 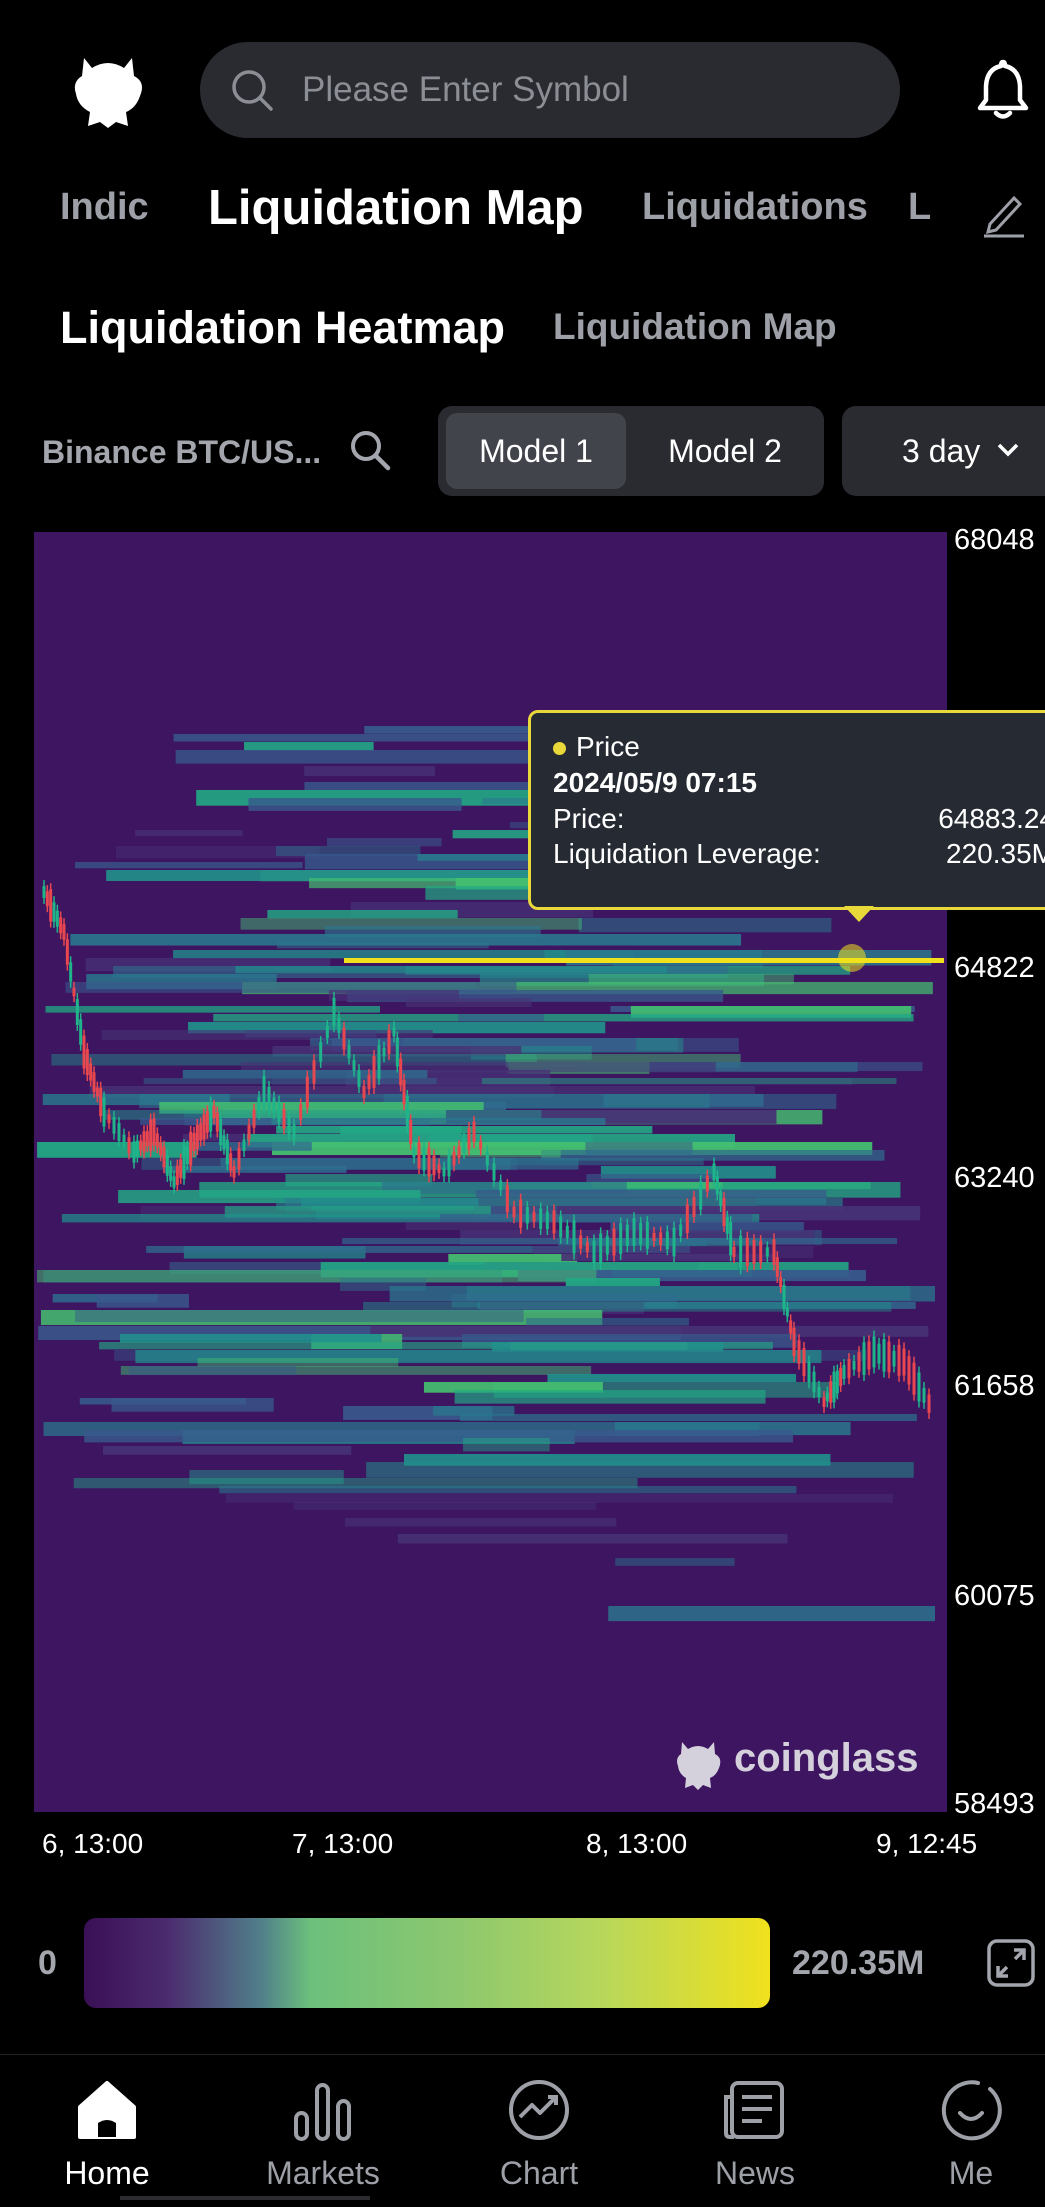 What do you see at coordinates (995, 853) in the screenshot?
I see `tooltip-leverage-value: 220.35M` at bounding box center [995, 853].